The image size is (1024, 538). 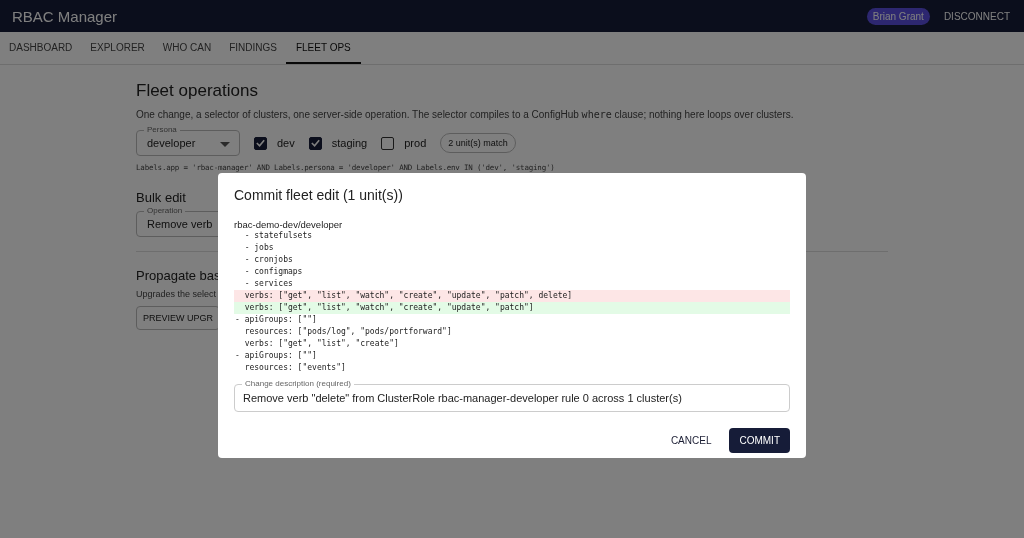 What do you see at coordinates (268, 260) in the screenshot?
I see `diff-line: - cronjobs` at bounding box center [268, 260].